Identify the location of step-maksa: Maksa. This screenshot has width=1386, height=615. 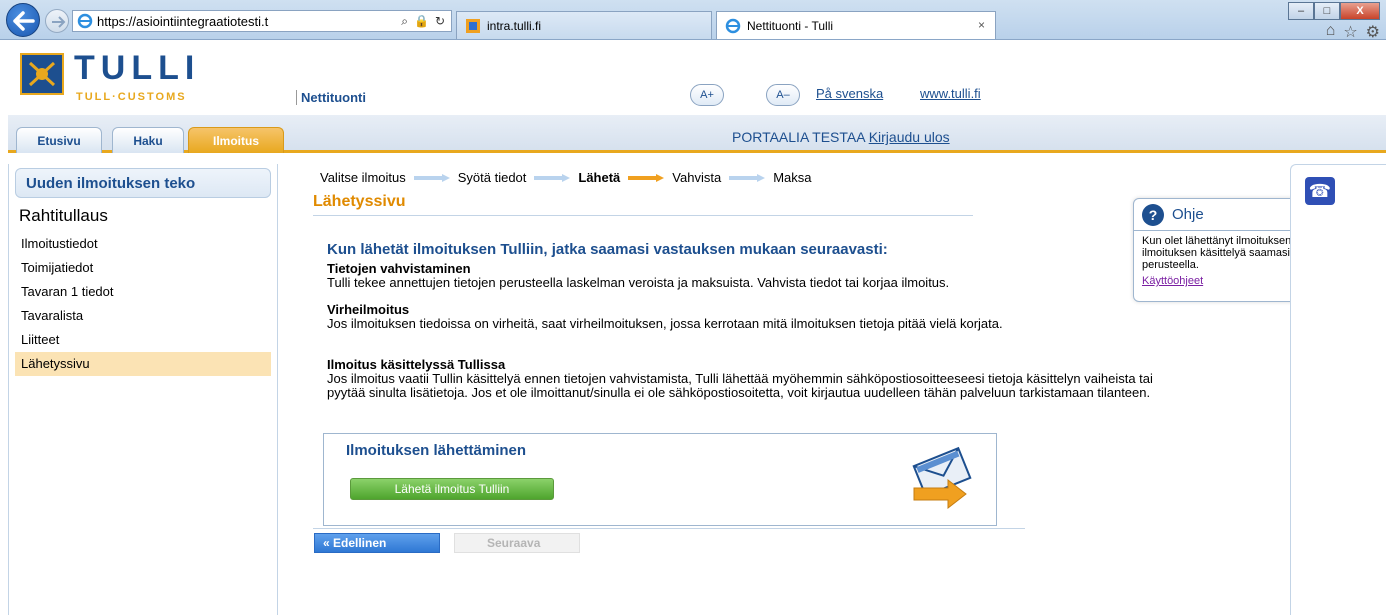
(792, 177).